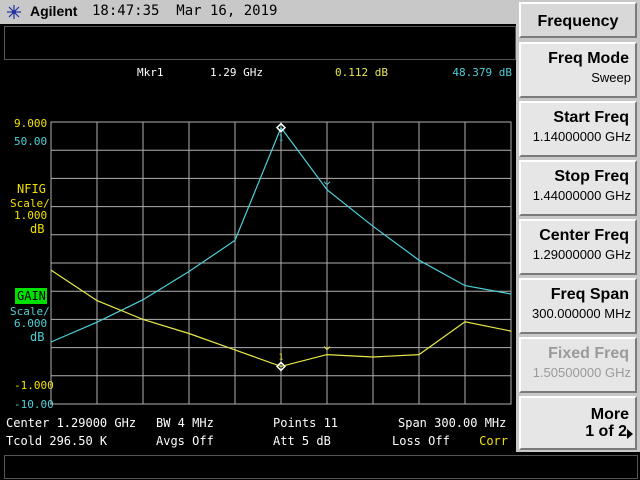  What do you see at coordinates (37, 229) in the screenshot?
I see `nf-unit: dB` at bounding box center [37, 229].